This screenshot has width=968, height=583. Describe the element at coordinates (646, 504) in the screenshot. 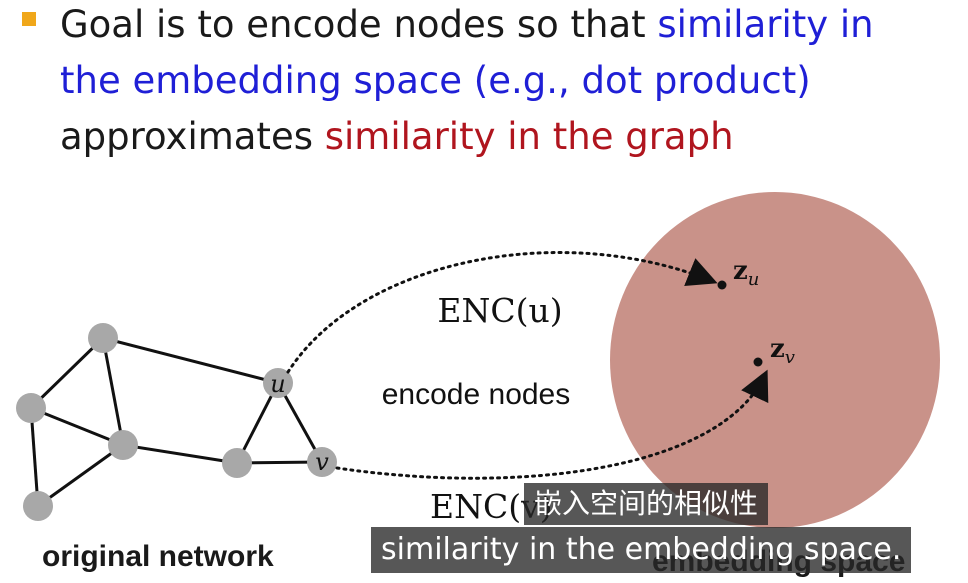

I see `subtitle-chinese: 嵌入空间的相似性` at that location.